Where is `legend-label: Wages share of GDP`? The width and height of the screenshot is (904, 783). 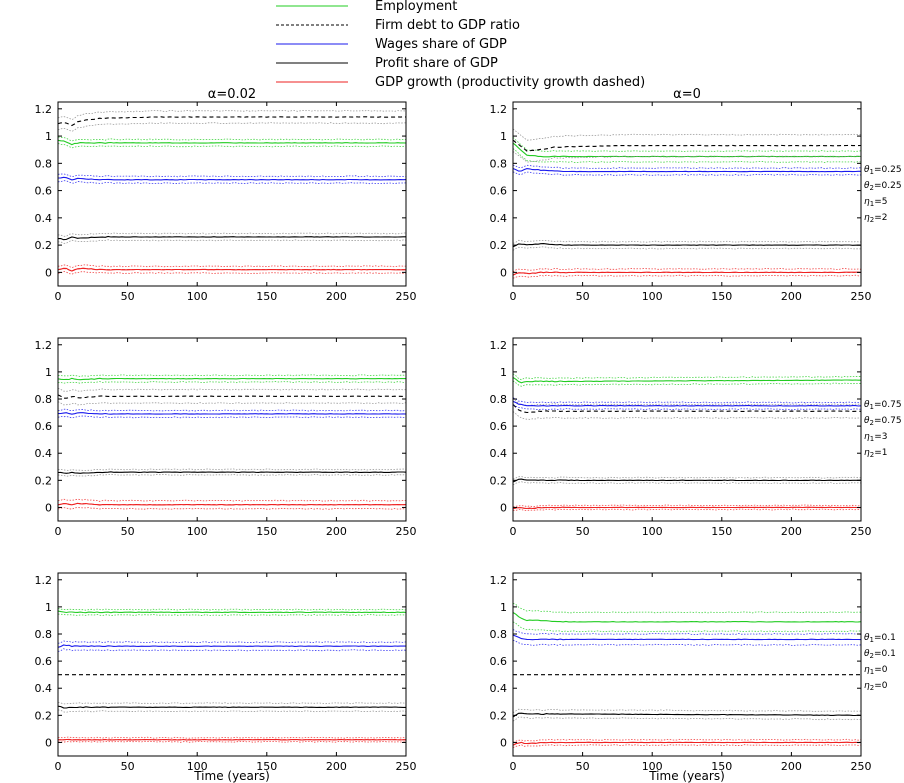
legend-label: Wages share of GDP is located at coordinates (441, 44).